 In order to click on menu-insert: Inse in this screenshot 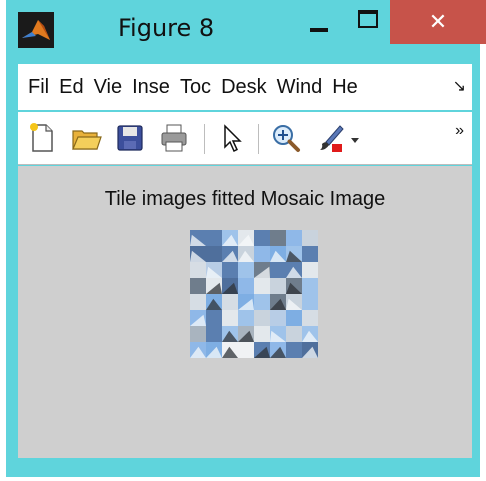, I will do `click(151, 87)`.